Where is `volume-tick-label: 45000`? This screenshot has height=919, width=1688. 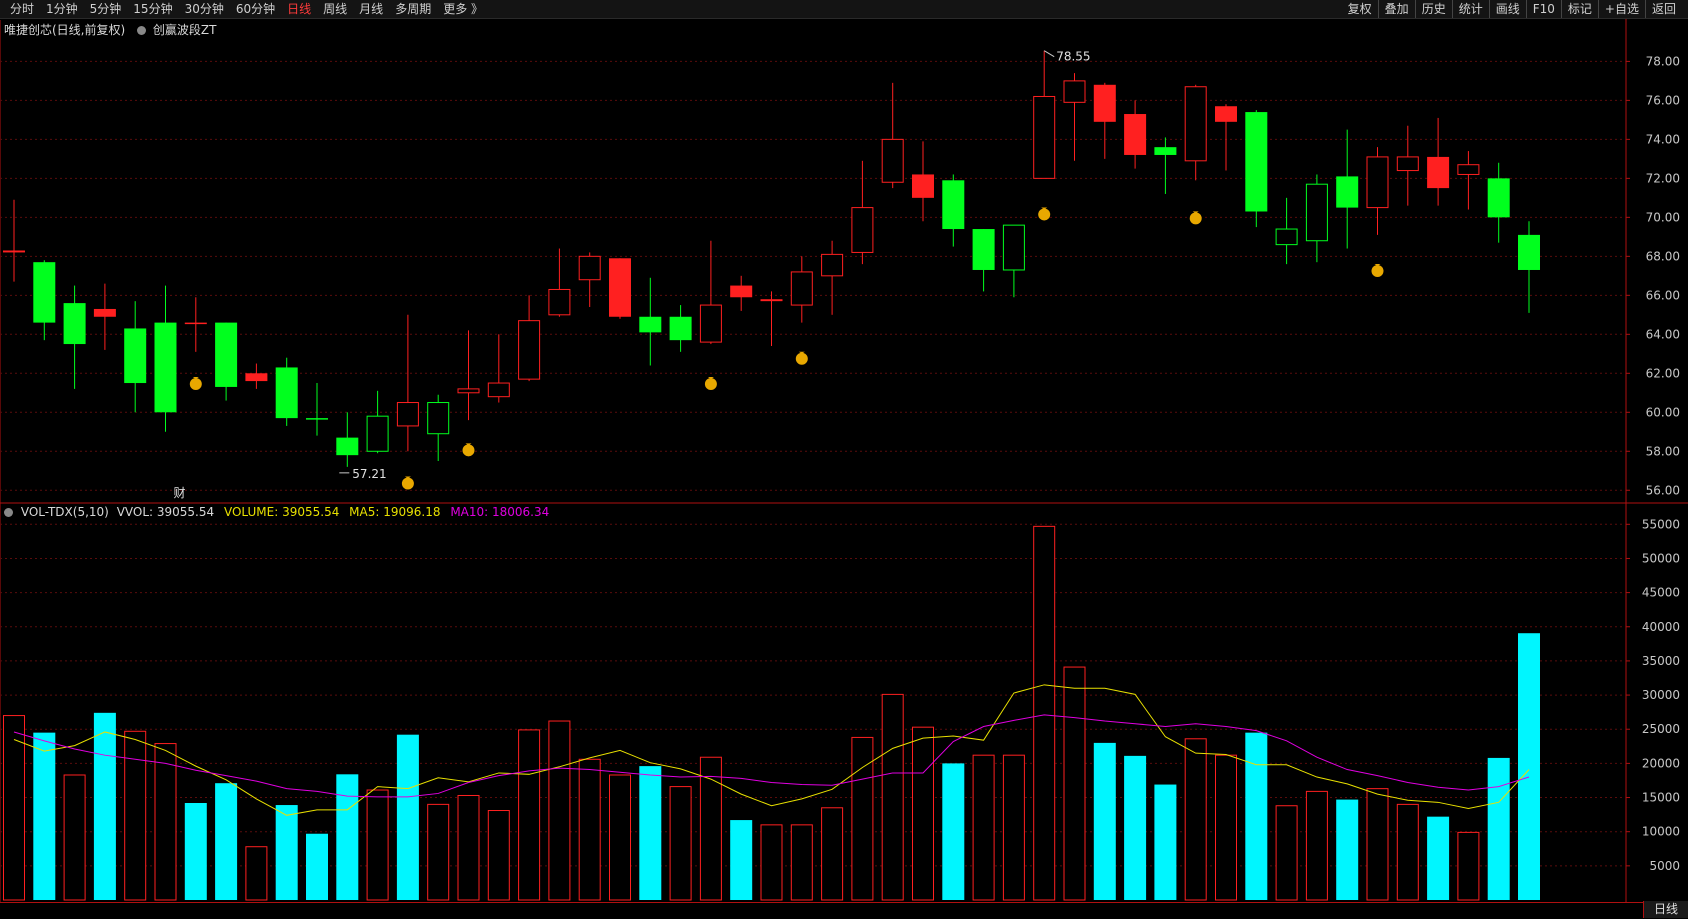
volume-tick-label: 45000 is located at coordinates (1661, 593).